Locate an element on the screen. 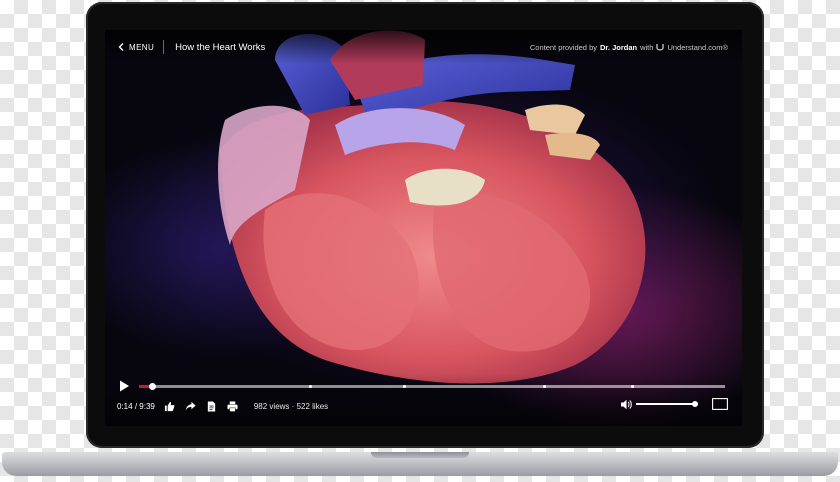  view-count: 982 views is located at coordinates (271, 406).